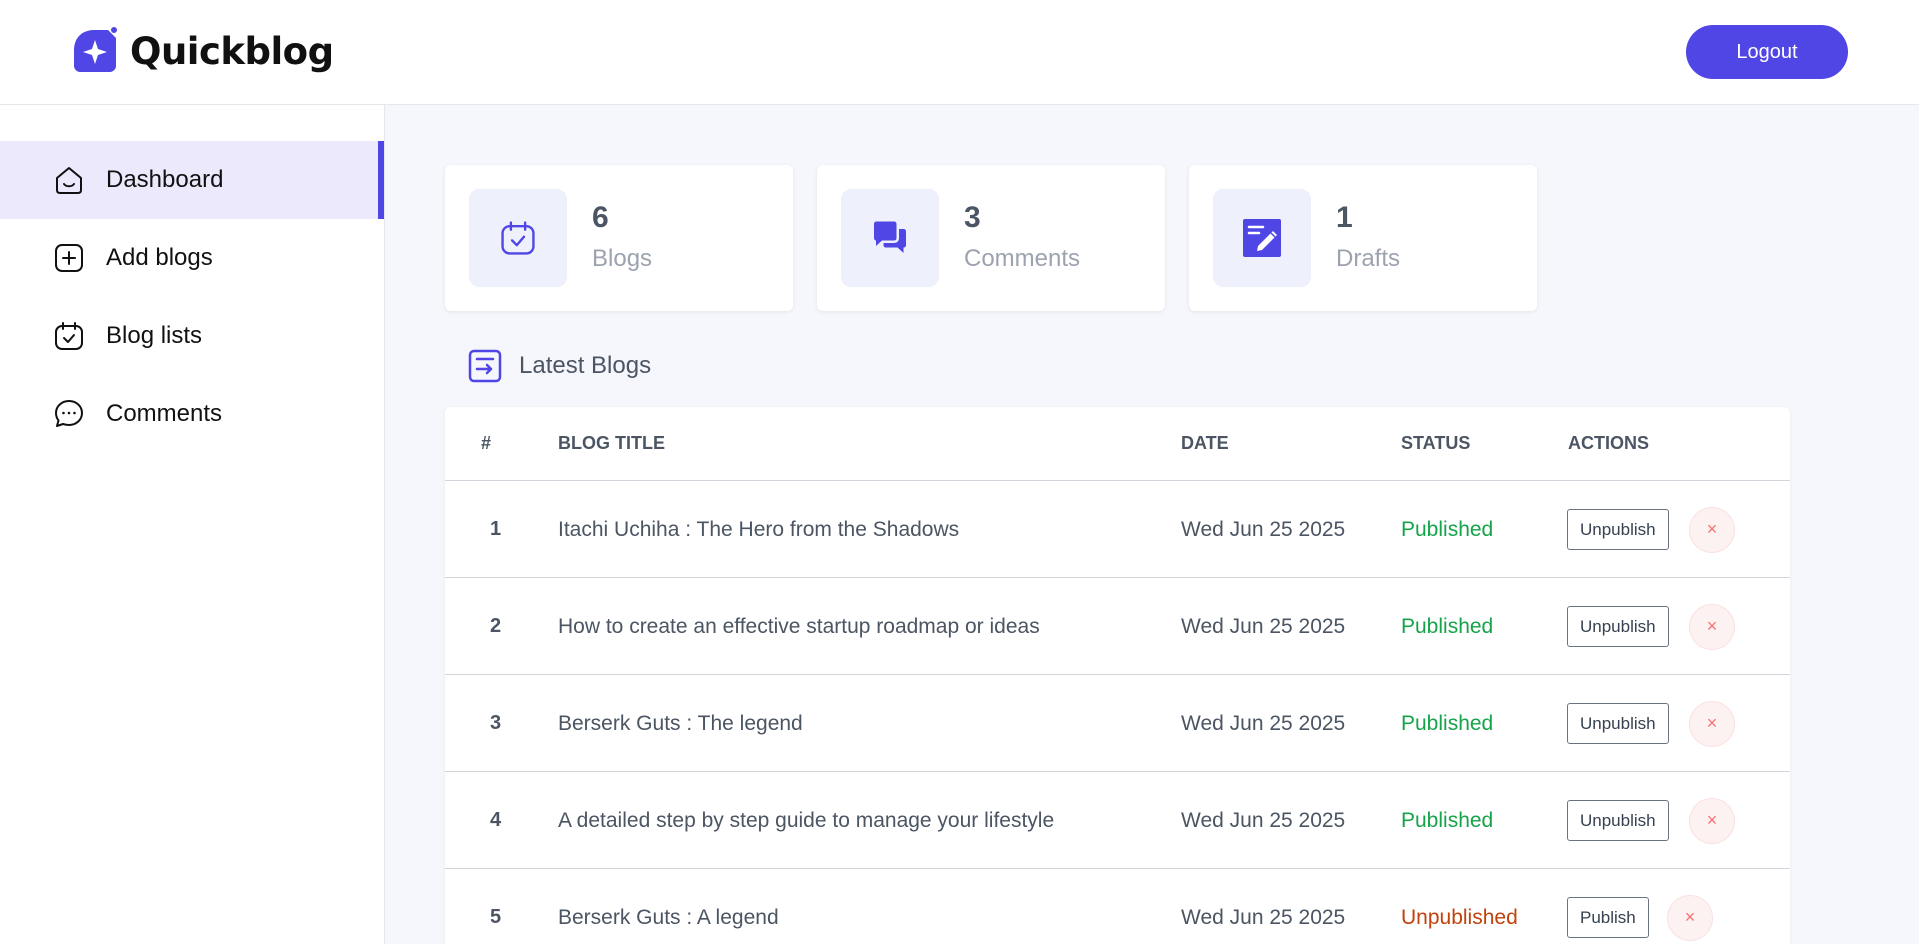 The width and height of the screenshot is (1919, 944). Describe the element at coordinates (69, 414) in the screenshot. I see `chat-bubble-icon` at that location.